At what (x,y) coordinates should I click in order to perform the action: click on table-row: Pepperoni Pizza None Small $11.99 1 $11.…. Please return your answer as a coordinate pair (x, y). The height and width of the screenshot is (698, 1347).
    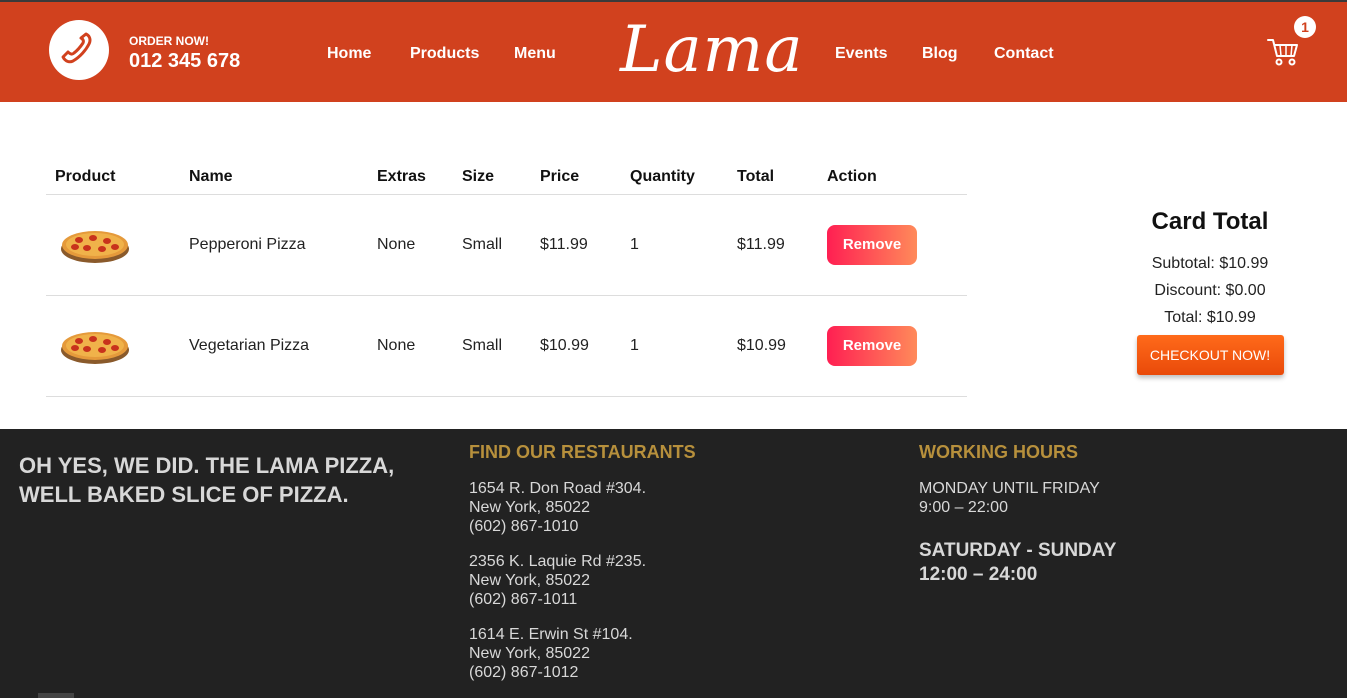
    Looking at the image, I should click on (506, 245).